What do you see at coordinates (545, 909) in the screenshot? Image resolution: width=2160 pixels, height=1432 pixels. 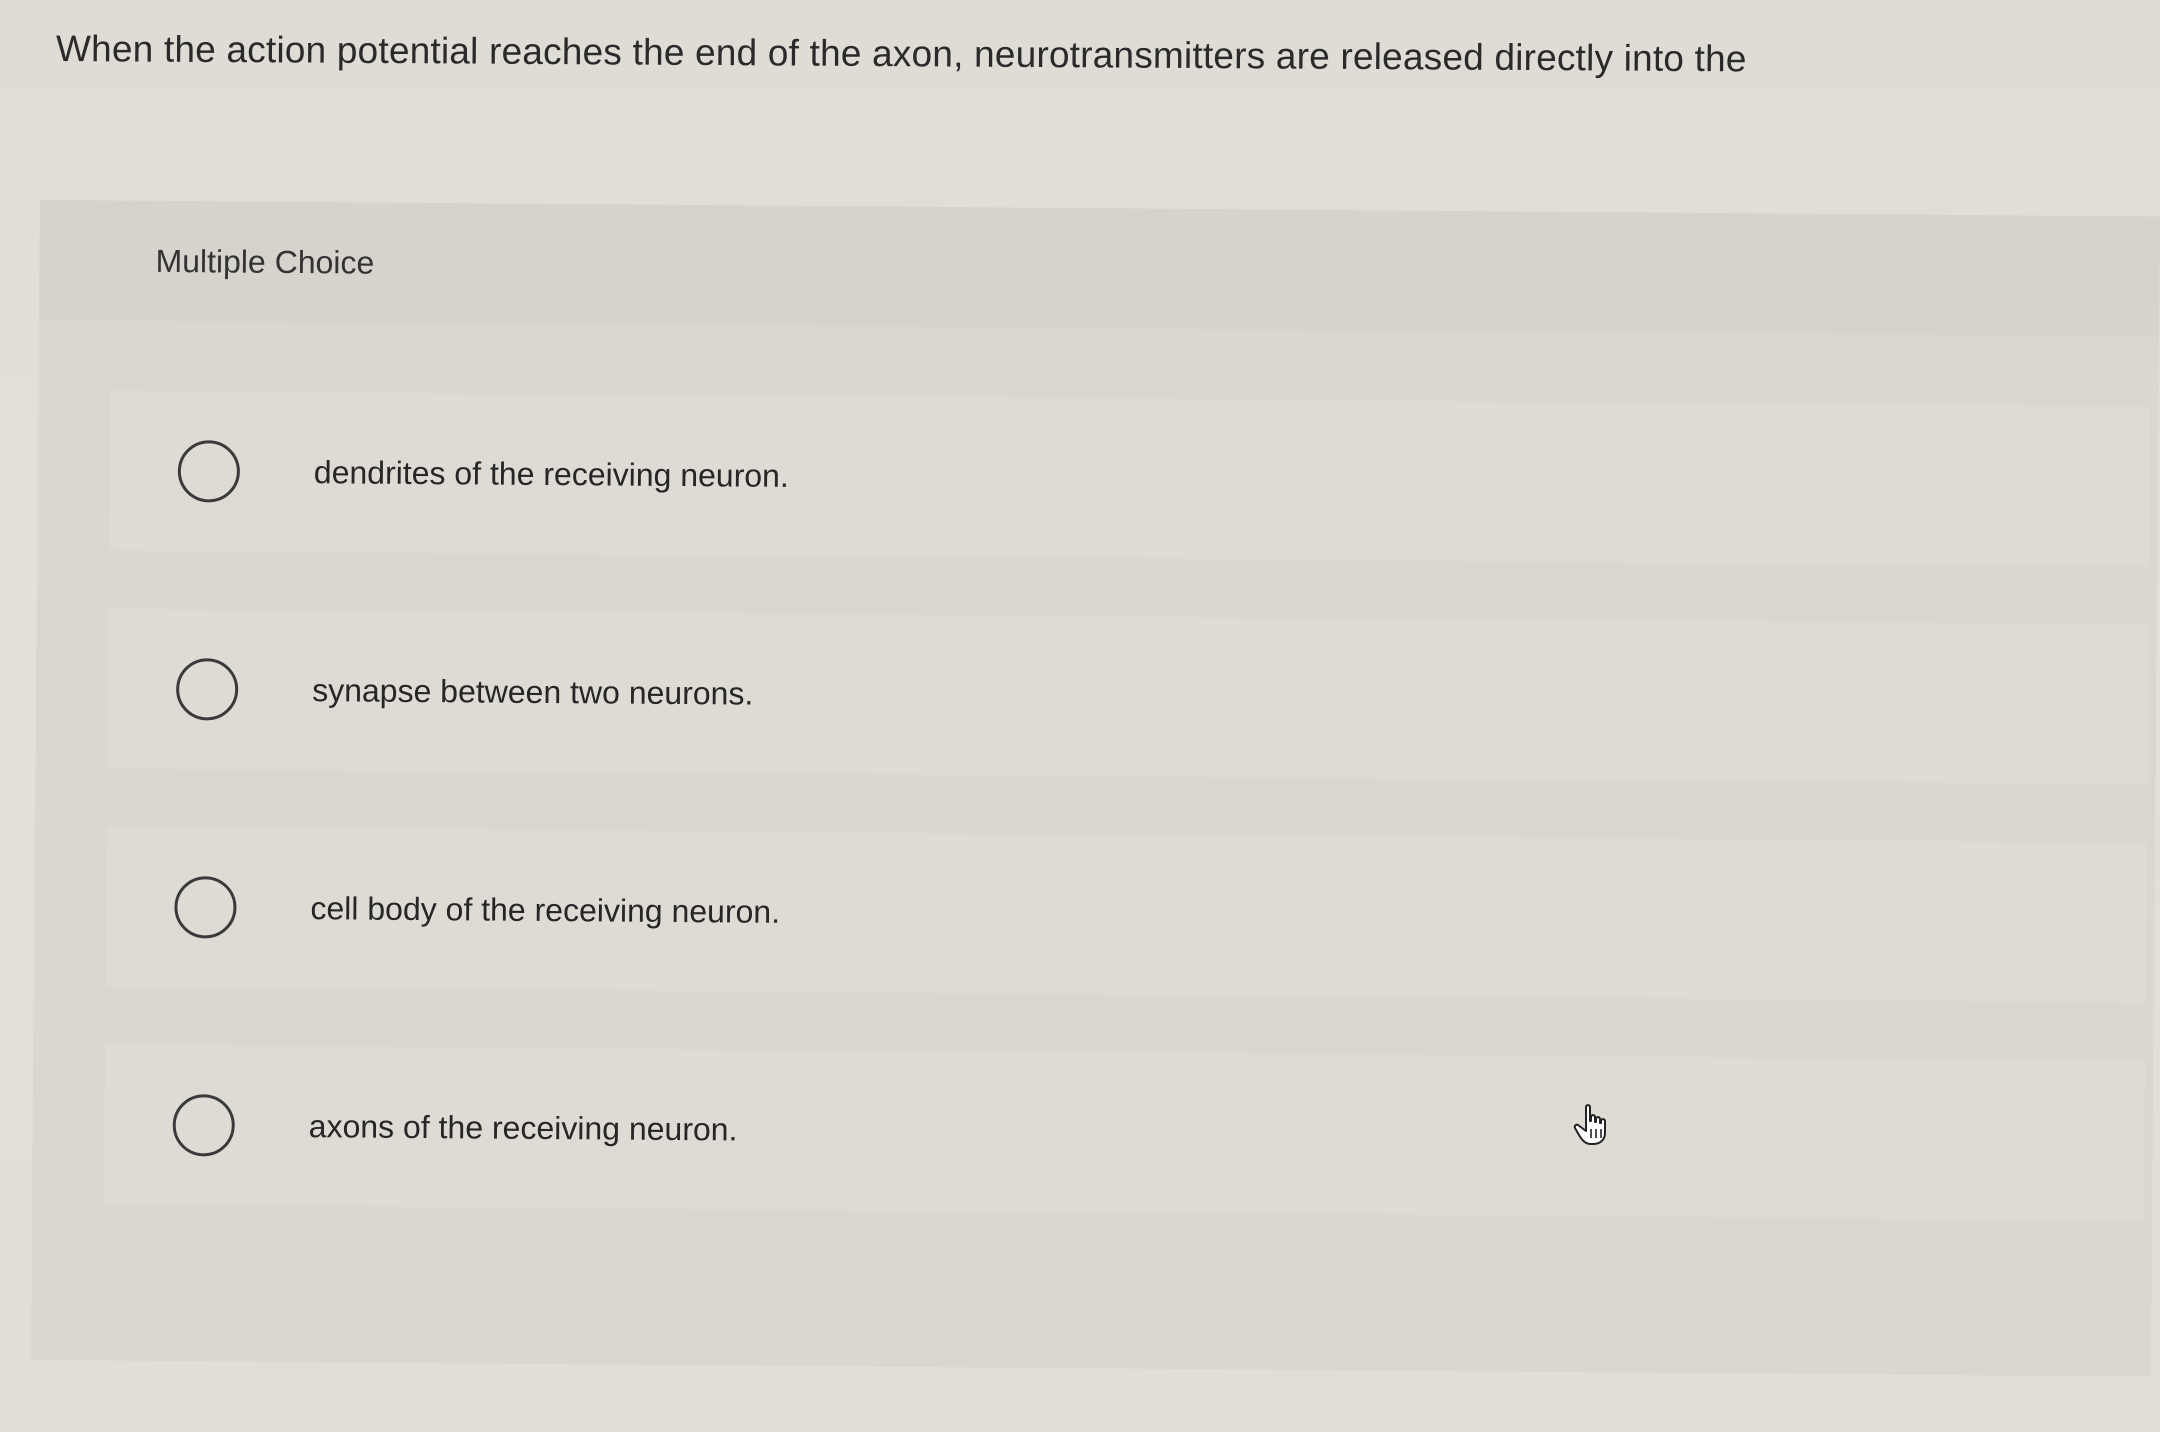 I see `option-label: cell body of the receiving neuron.` at bounding box center [545, 909].